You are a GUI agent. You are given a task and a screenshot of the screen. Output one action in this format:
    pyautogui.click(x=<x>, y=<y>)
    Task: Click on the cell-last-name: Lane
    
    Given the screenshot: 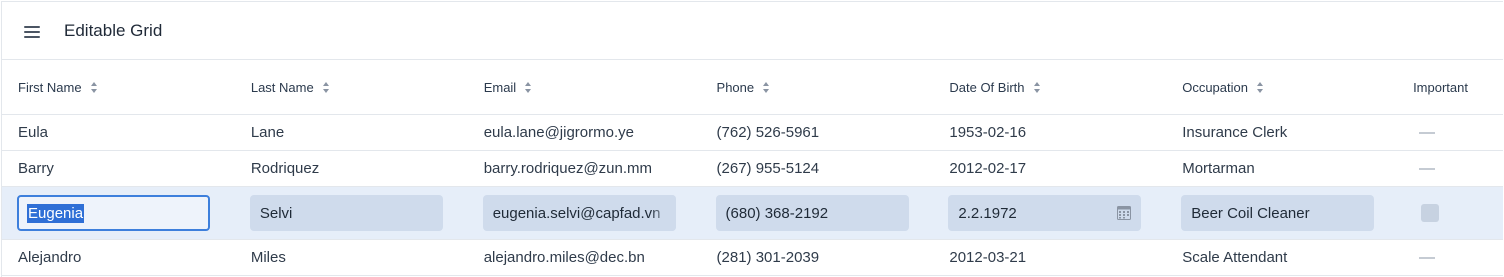 What is the action you would take?
    pyautogui.click(x=351, y=132)
    